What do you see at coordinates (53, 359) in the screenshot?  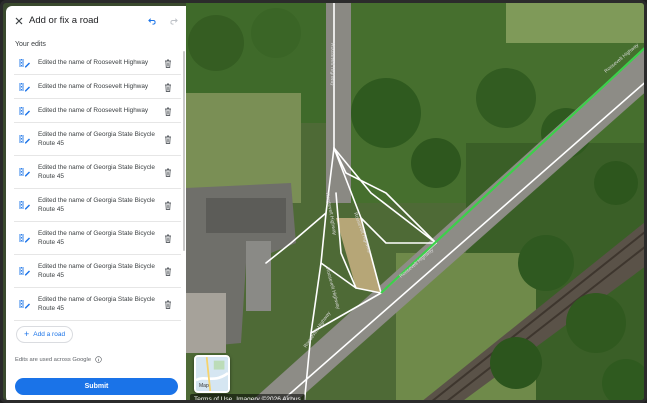 I see `edits-note-text: Edits are used across Google` at bounding box center [53, 359].